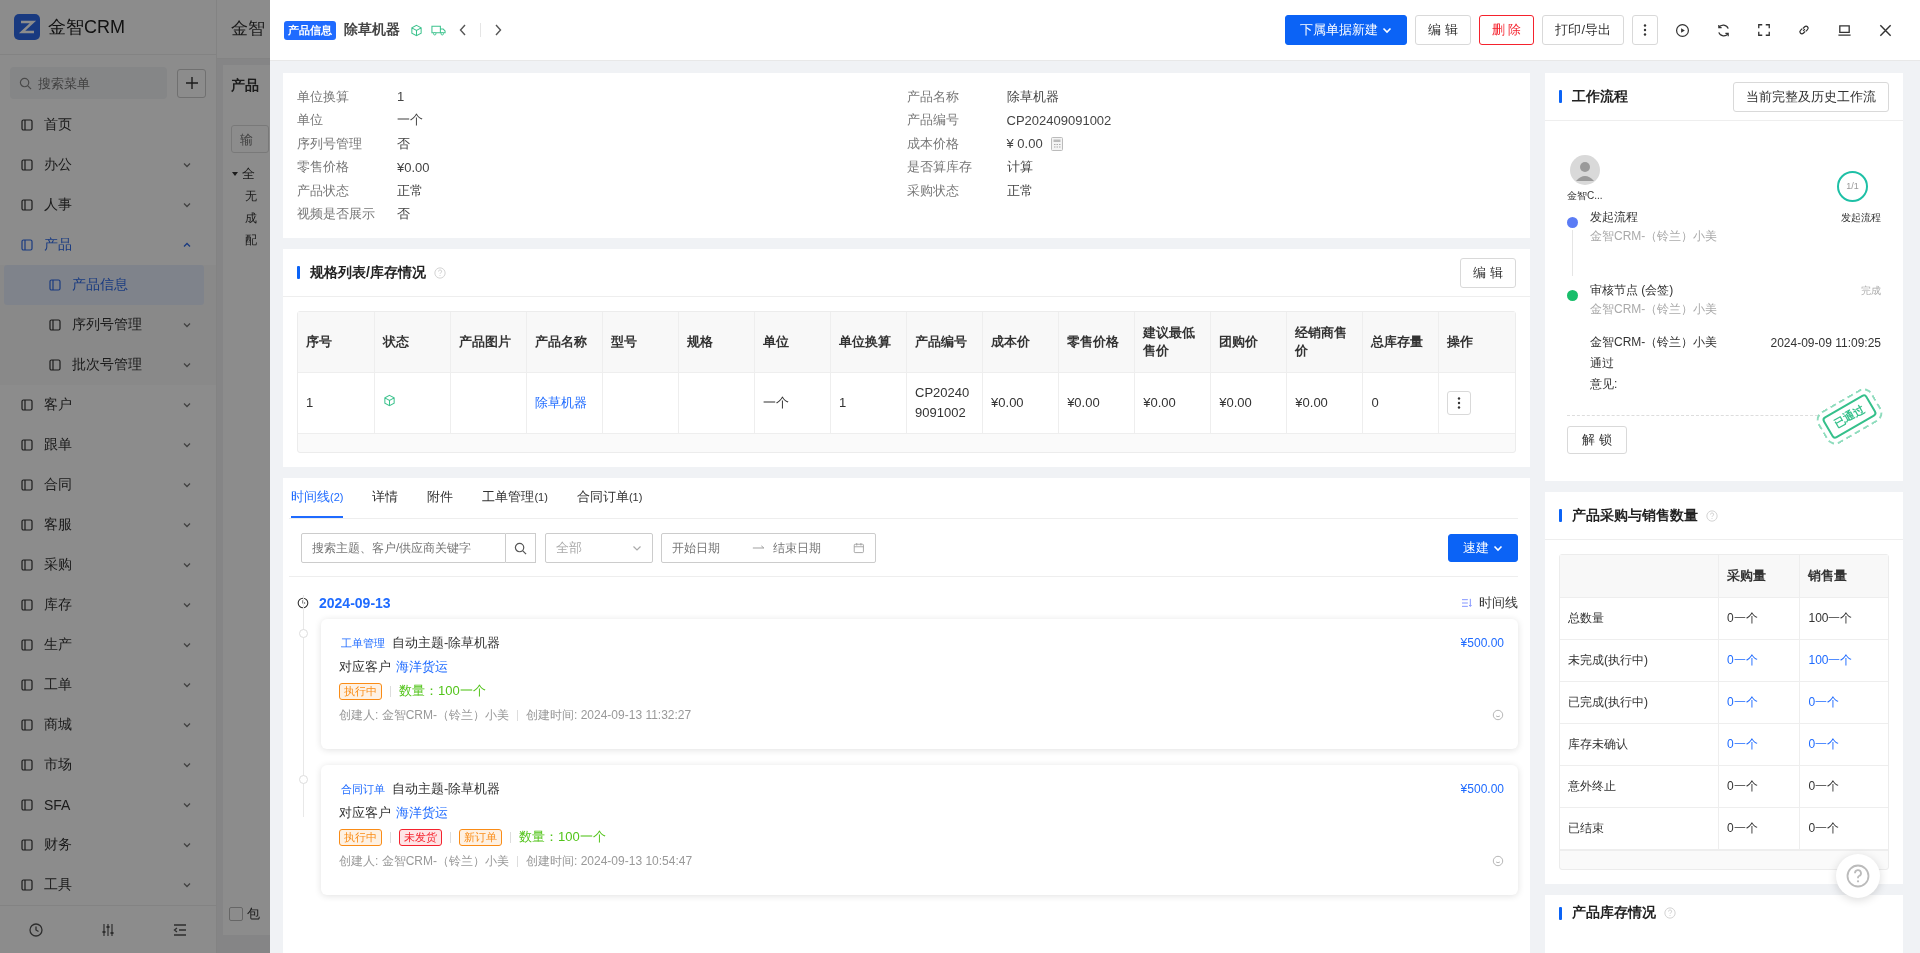  What do you see at coordinates (1020, 342) in the screenshot?
I see `column-header: 成本价` at bounding box center [1020, 342].